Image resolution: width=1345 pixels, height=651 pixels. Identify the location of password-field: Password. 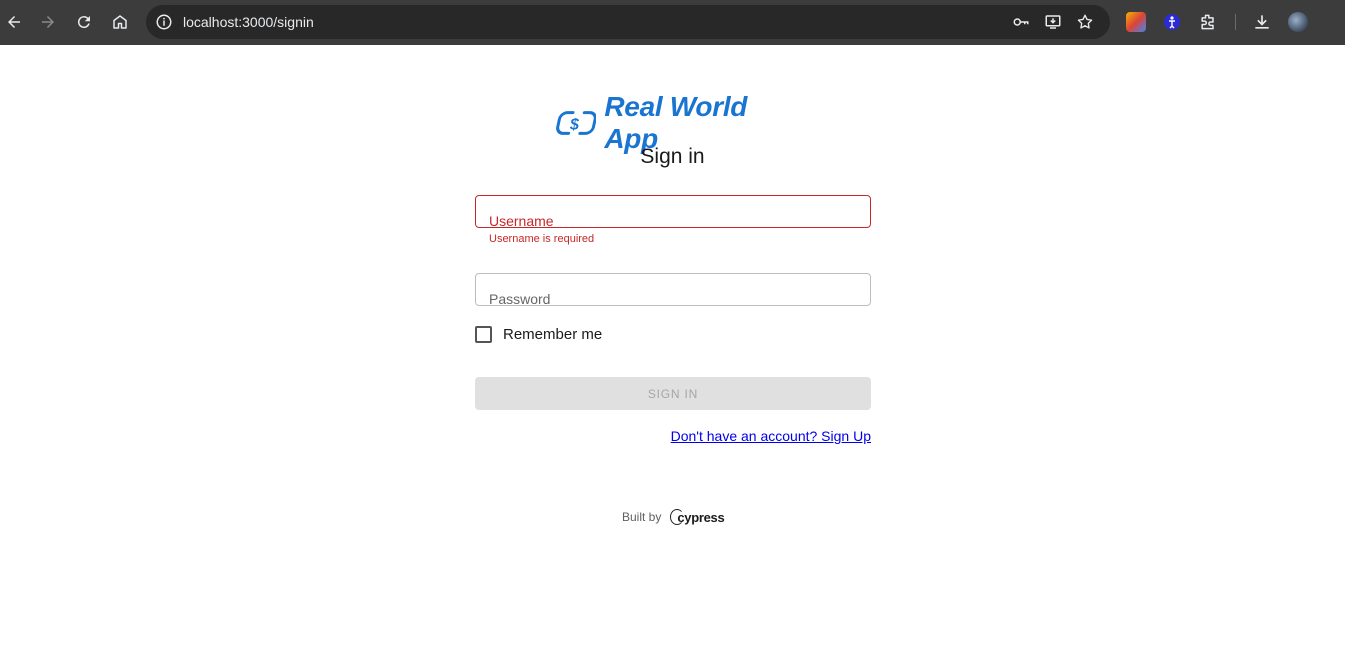
(673, 290).